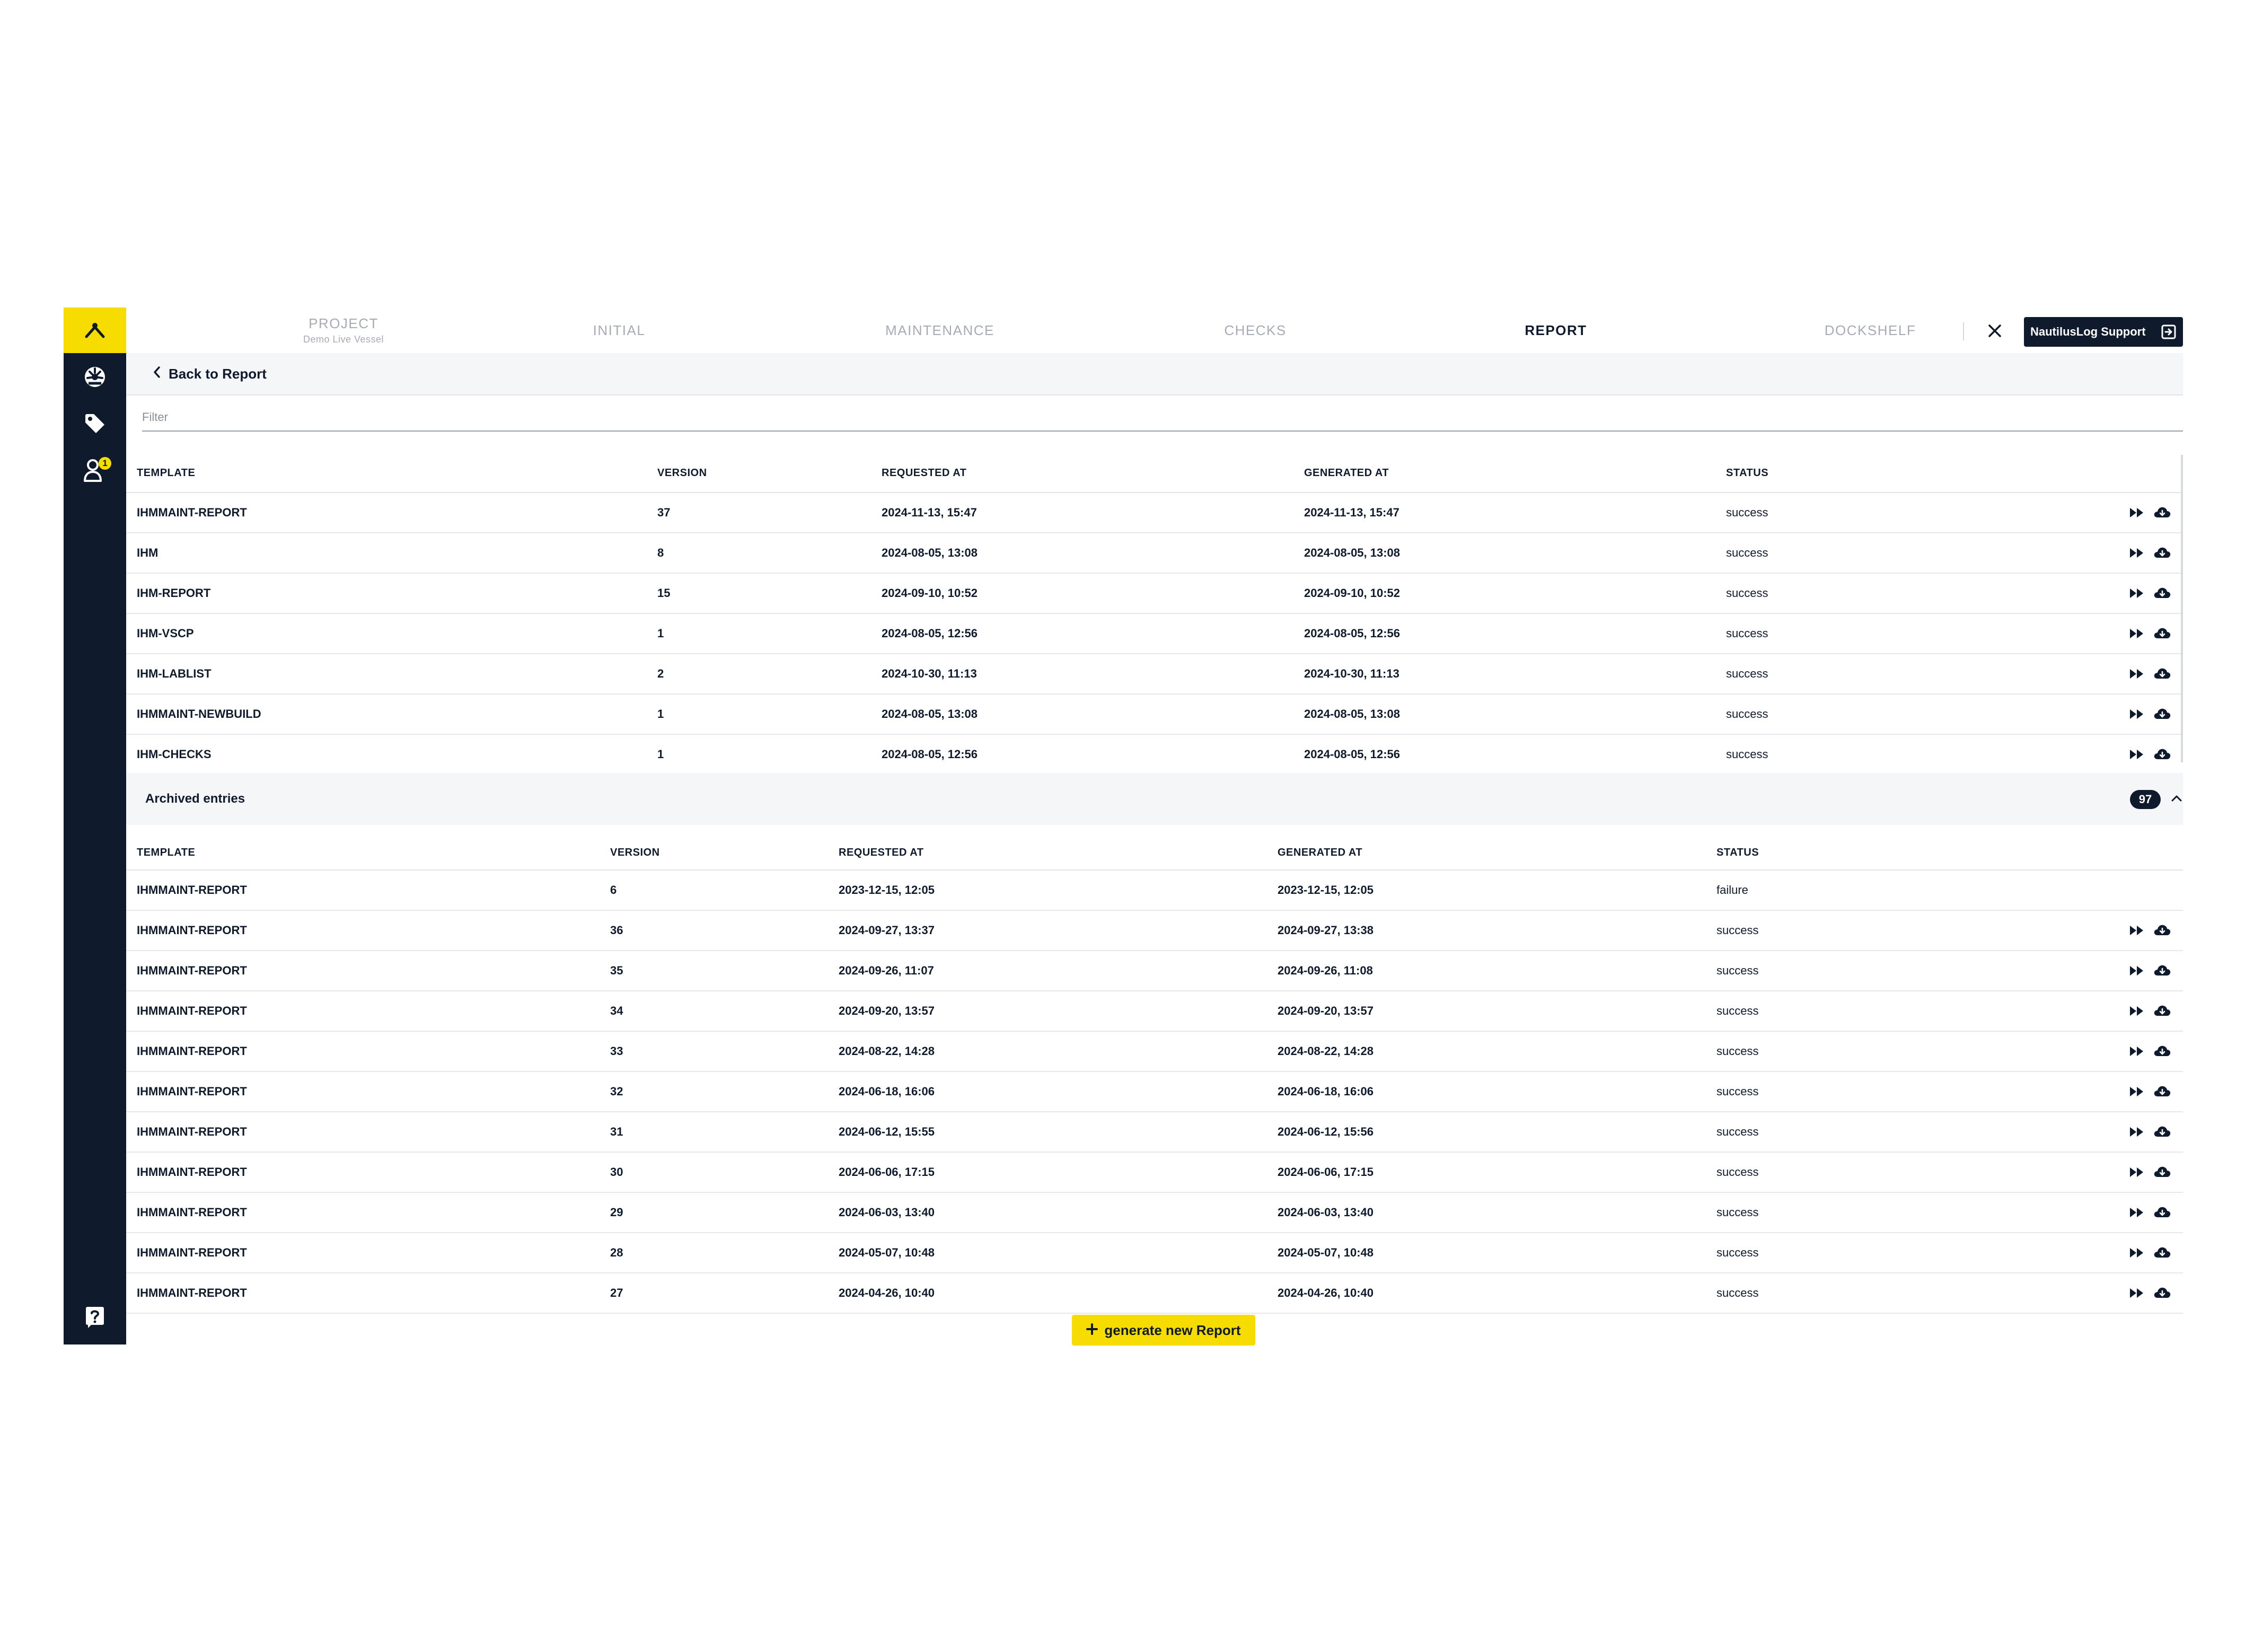  Describe the element at coordinates (619, 330) in the screenshot. I see `tab-initial: INITIAL` at that location.